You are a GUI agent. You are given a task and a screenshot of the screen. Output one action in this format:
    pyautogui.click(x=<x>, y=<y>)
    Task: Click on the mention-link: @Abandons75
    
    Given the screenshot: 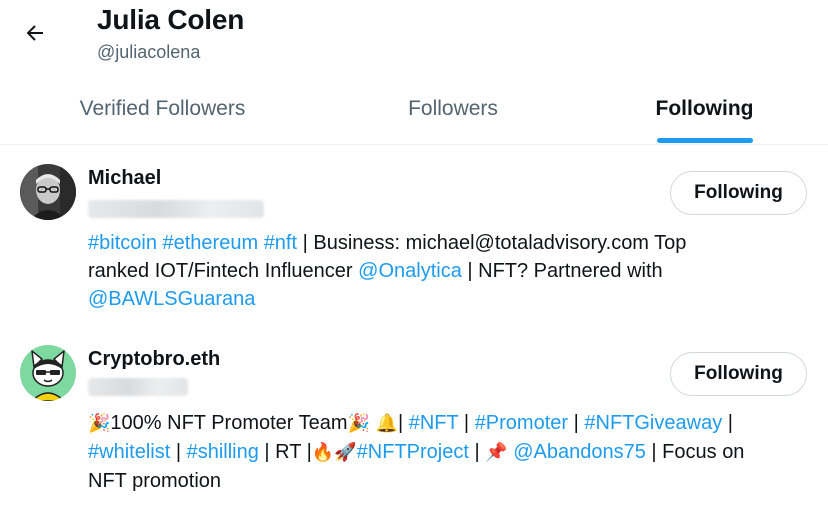 What is the action you would take?
    pyautogui.click(x=579, y=452)
    